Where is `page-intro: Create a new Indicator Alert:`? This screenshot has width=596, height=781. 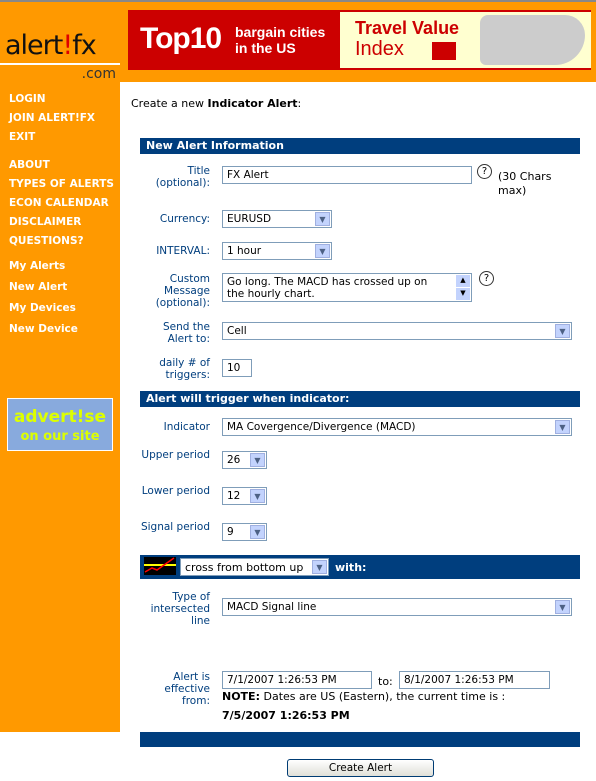 page-intro: Create a new Indicator Alert: is located at coordinates (216, 103).